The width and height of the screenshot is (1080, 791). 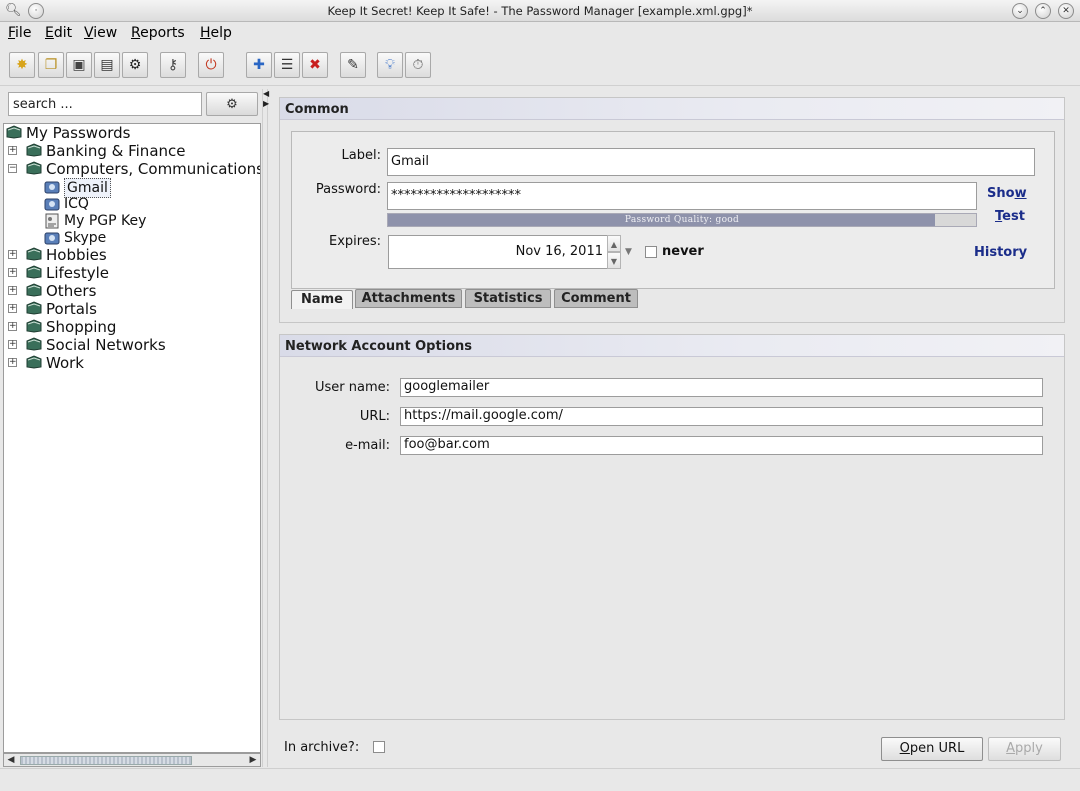 I want to click on status-bar, so click(x=540, y=779).